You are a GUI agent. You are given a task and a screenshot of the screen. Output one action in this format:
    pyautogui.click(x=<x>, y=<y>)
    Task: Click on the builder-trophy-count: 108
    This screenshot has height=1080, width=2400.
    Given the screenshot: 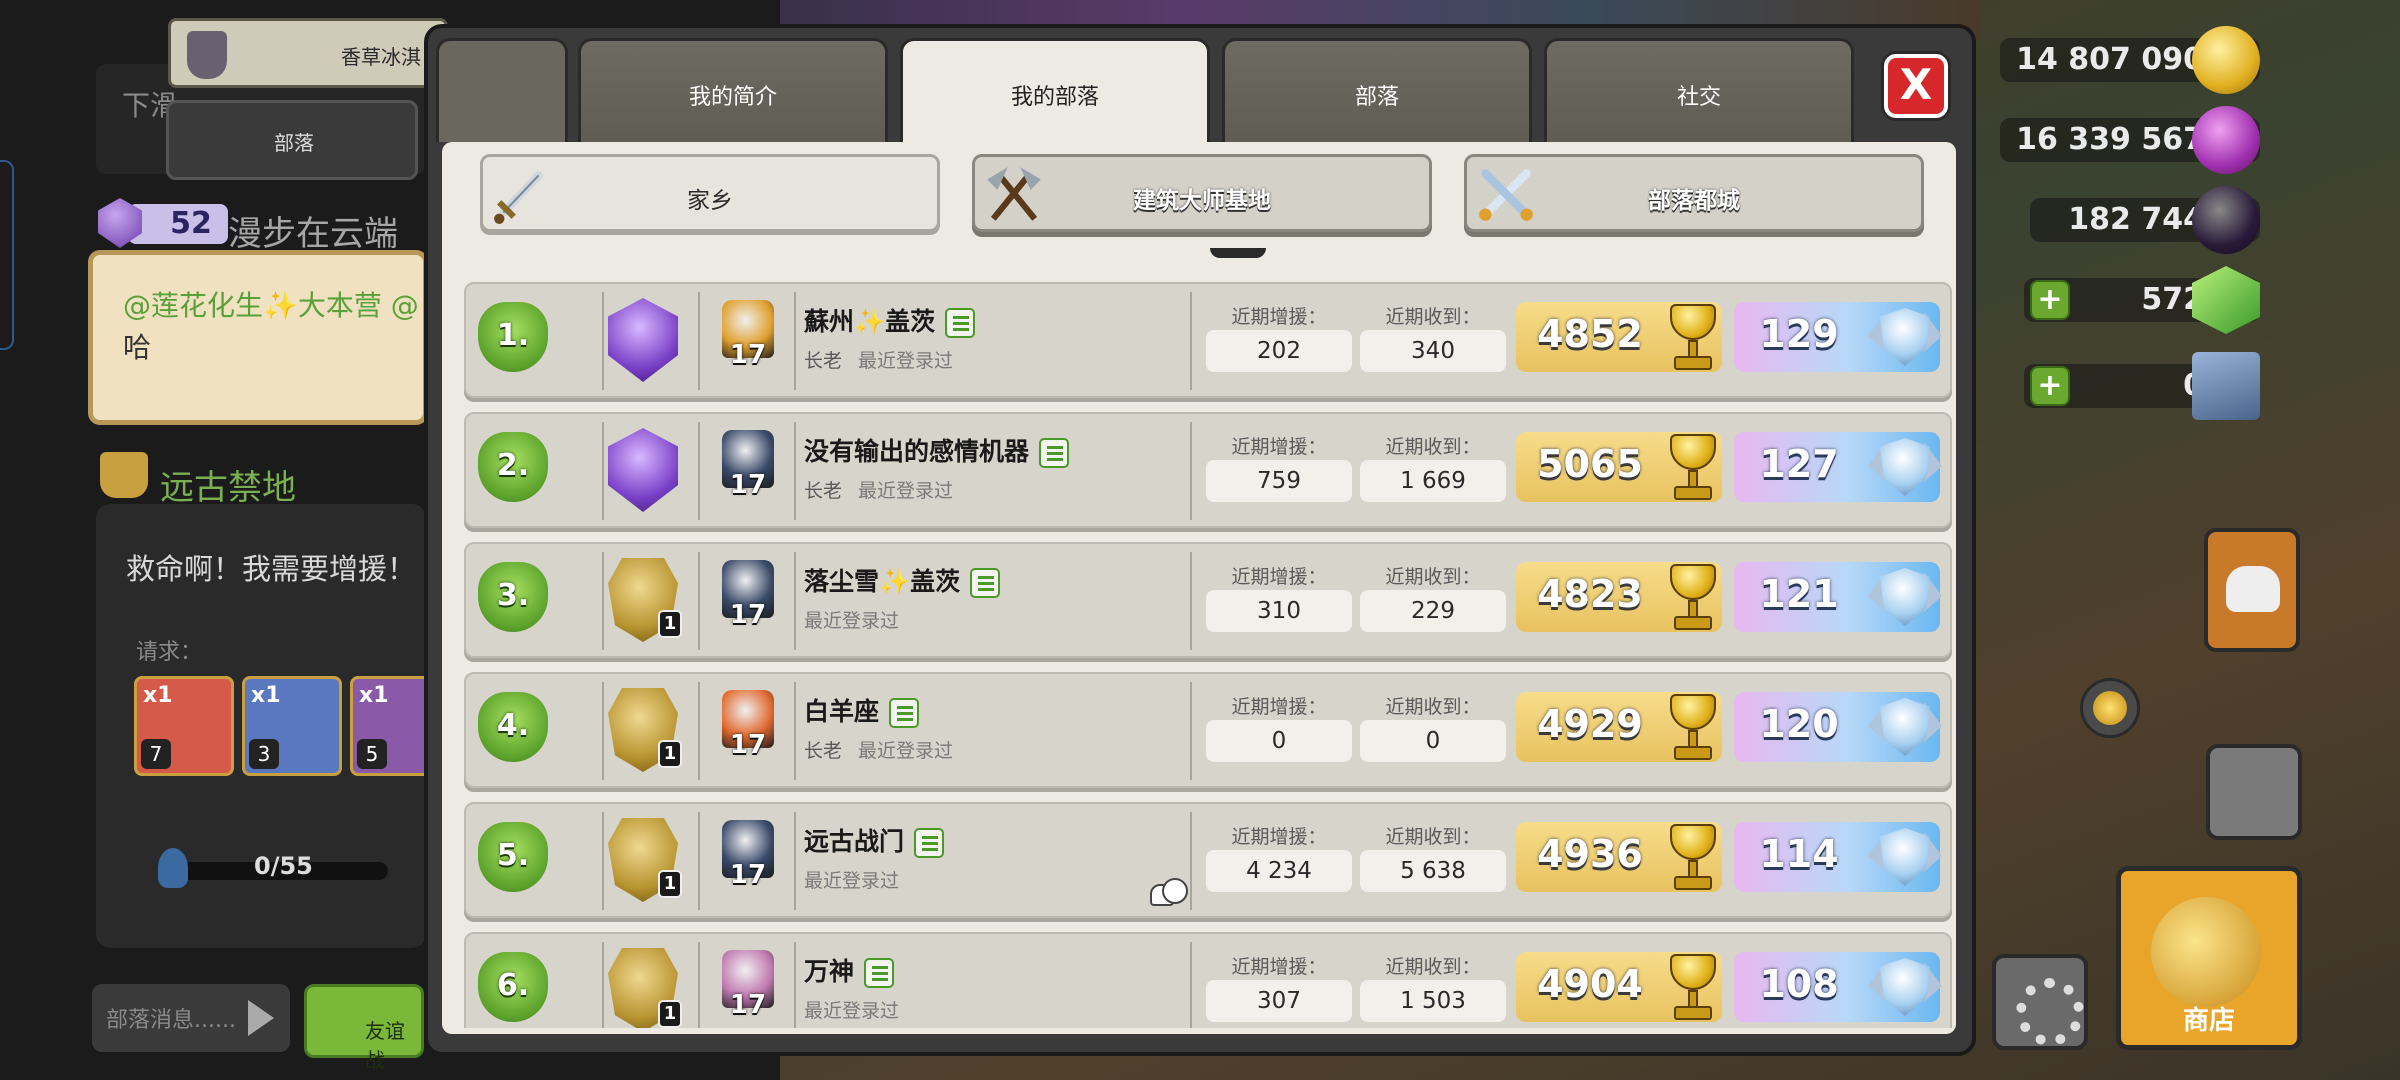 What is the action you would take?
    pyautogui.click(x=1838, y=987)
    